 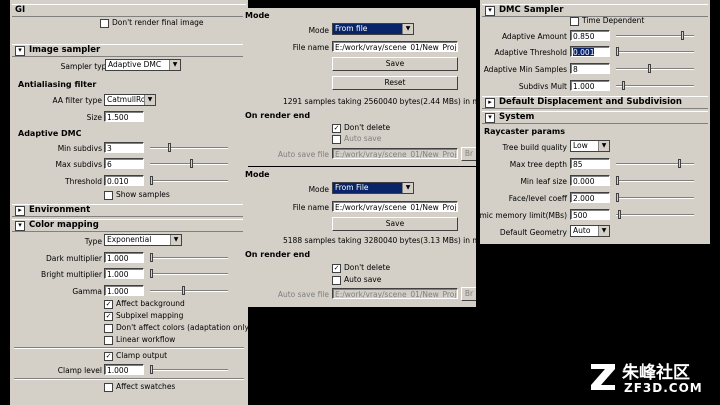 I want to click on mode-title: Mode, so click(x=257, y=15).